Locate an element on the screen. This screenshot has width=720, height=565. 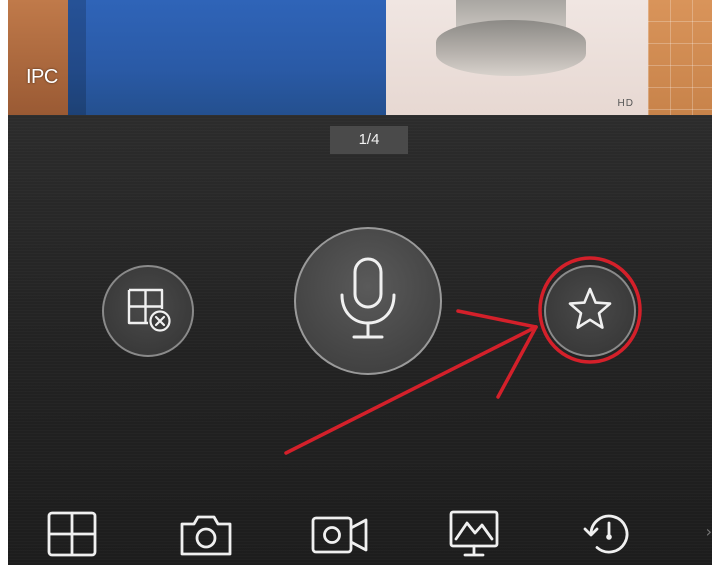
star-icon is located at coordinates (590, 311).